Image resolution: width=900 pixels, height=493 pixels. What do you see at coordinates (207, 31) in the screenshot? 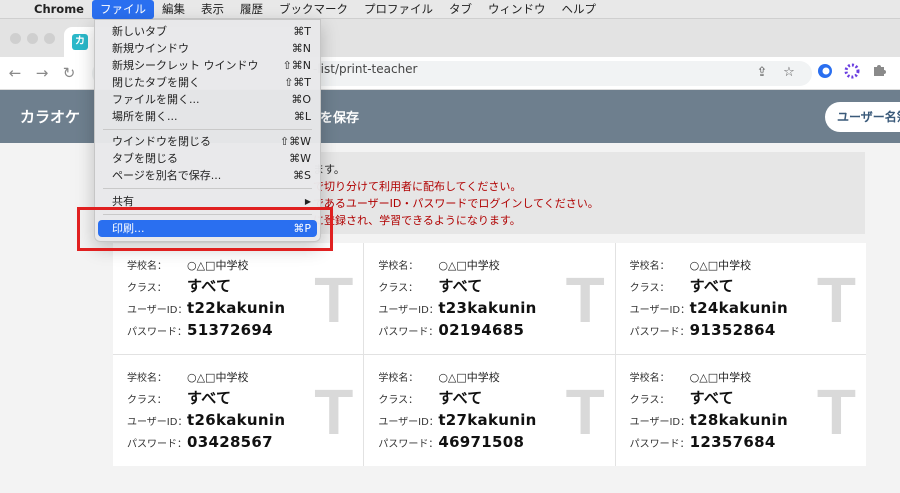
I see `menu-item-new-tab: 新しいタブ ⌘T` at bounding box center [207, 31].